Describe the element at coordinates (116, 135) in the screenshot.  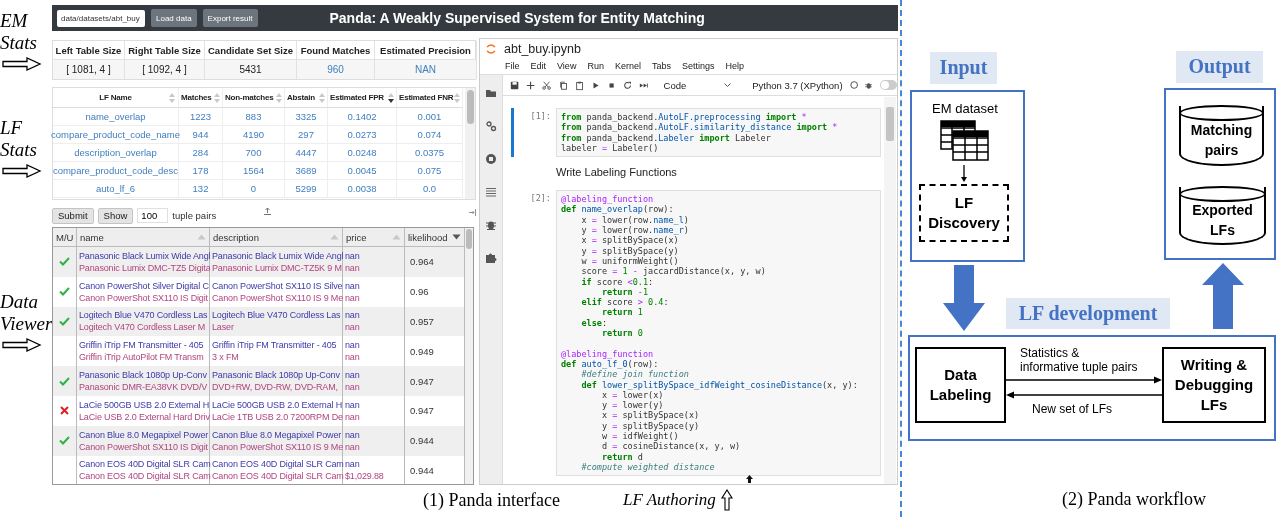
I see `lf-name-link: compare_product_code_name` at that location.